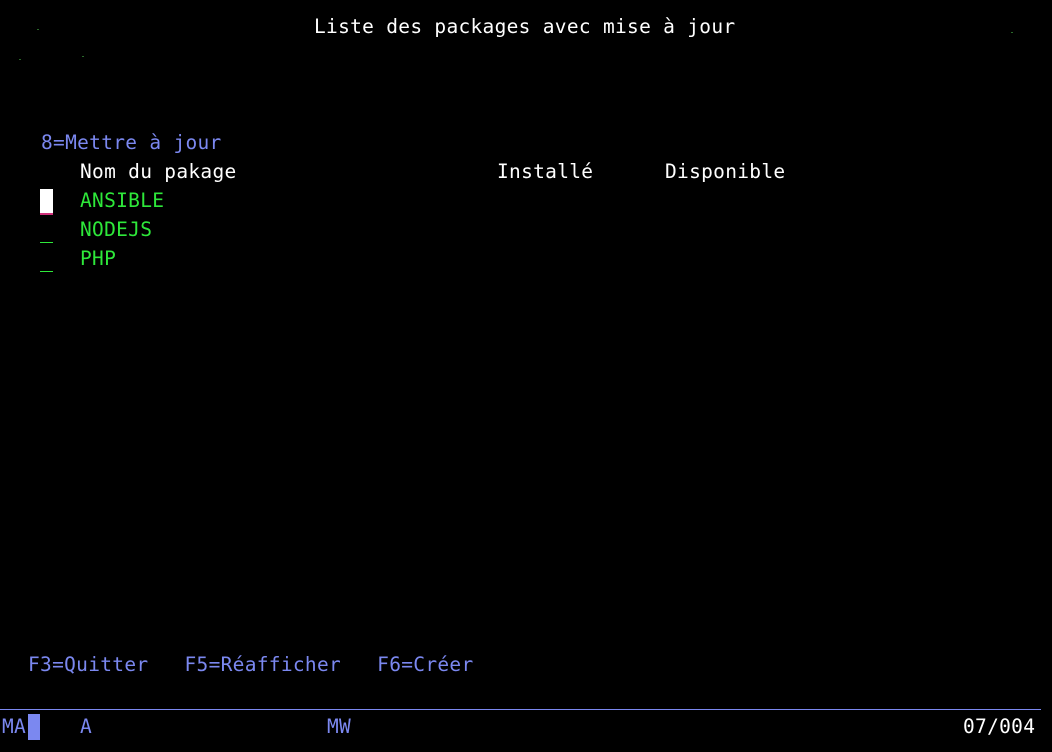 This screenshot has width=1052, height=752. I want to click on status-cursor-block, so click(34, 727).